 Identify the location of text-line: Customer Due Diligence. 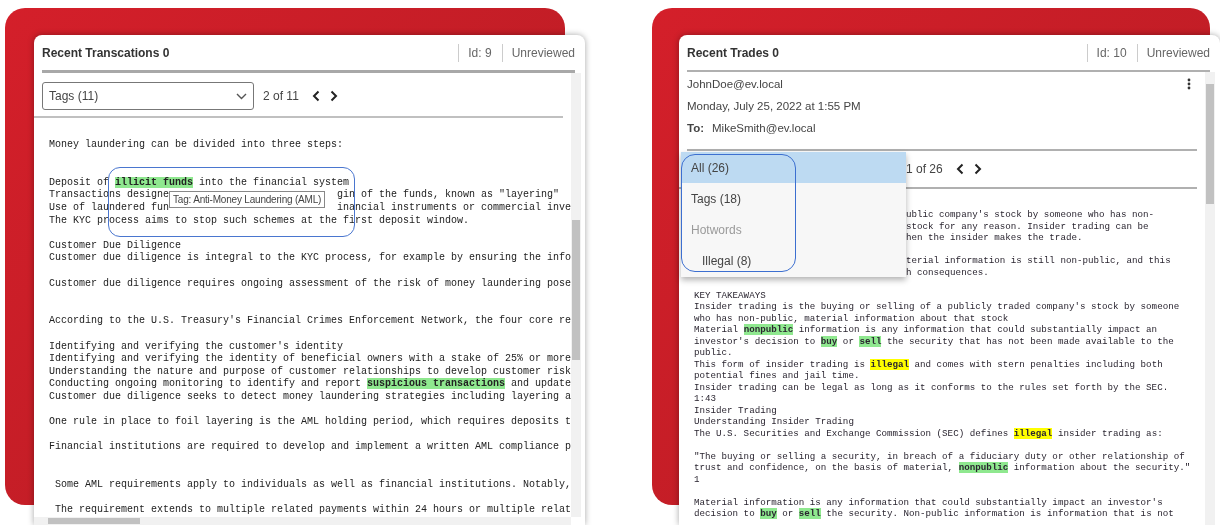
(115, 245).